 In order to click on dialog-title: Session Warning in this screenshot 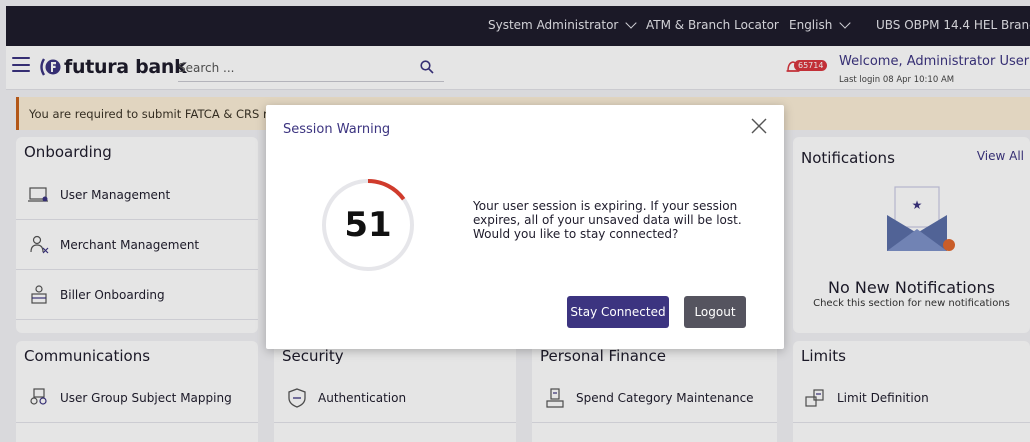, I will do `click(337, 129)`.